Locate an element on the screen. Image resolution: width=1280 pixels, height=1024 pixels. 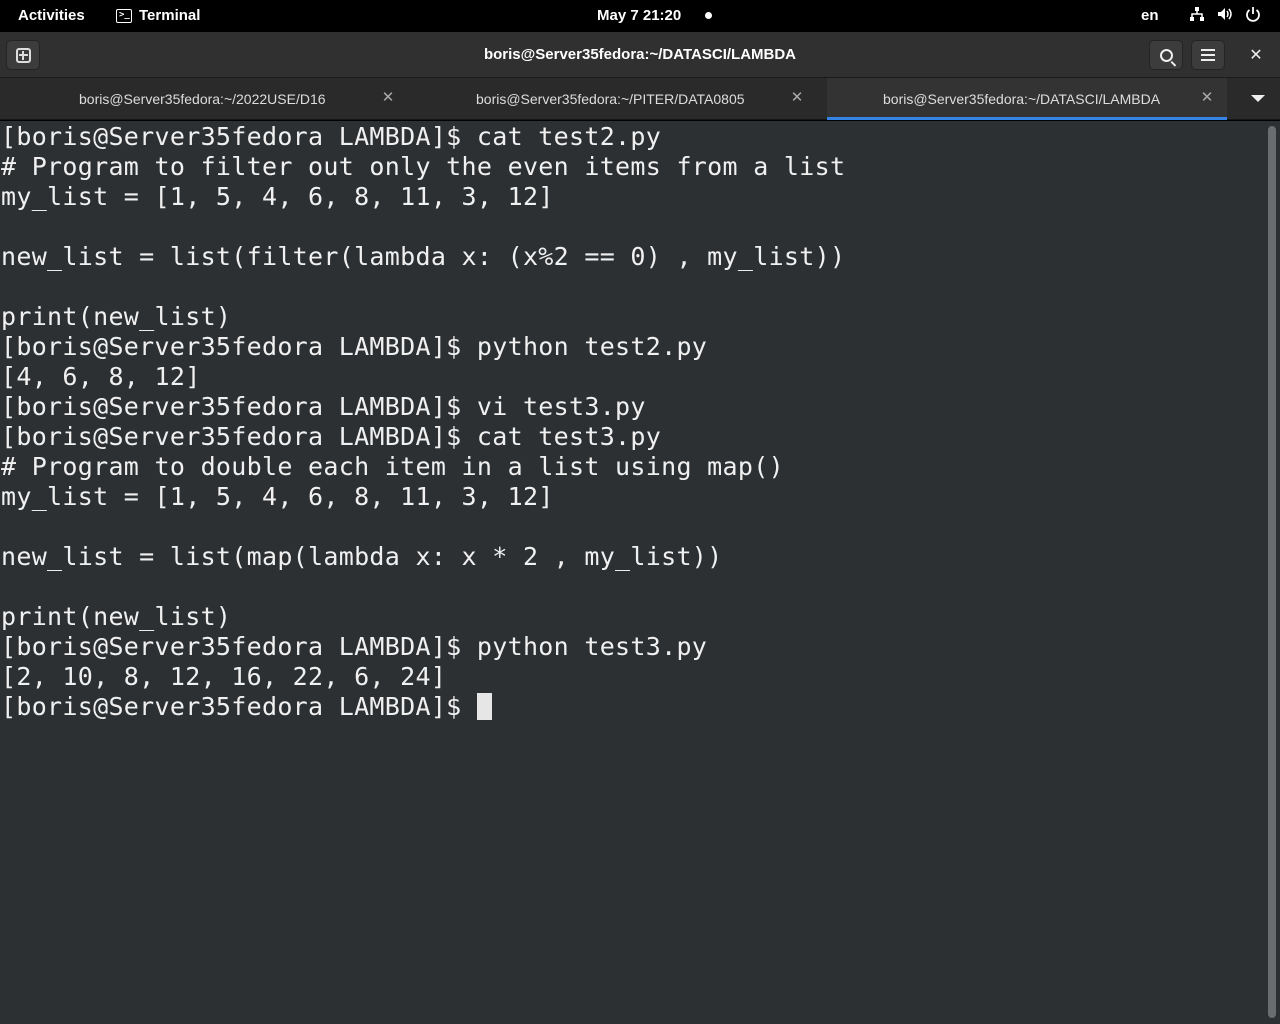
close-window-button: ✕ is located at coordinates (1256, 55).